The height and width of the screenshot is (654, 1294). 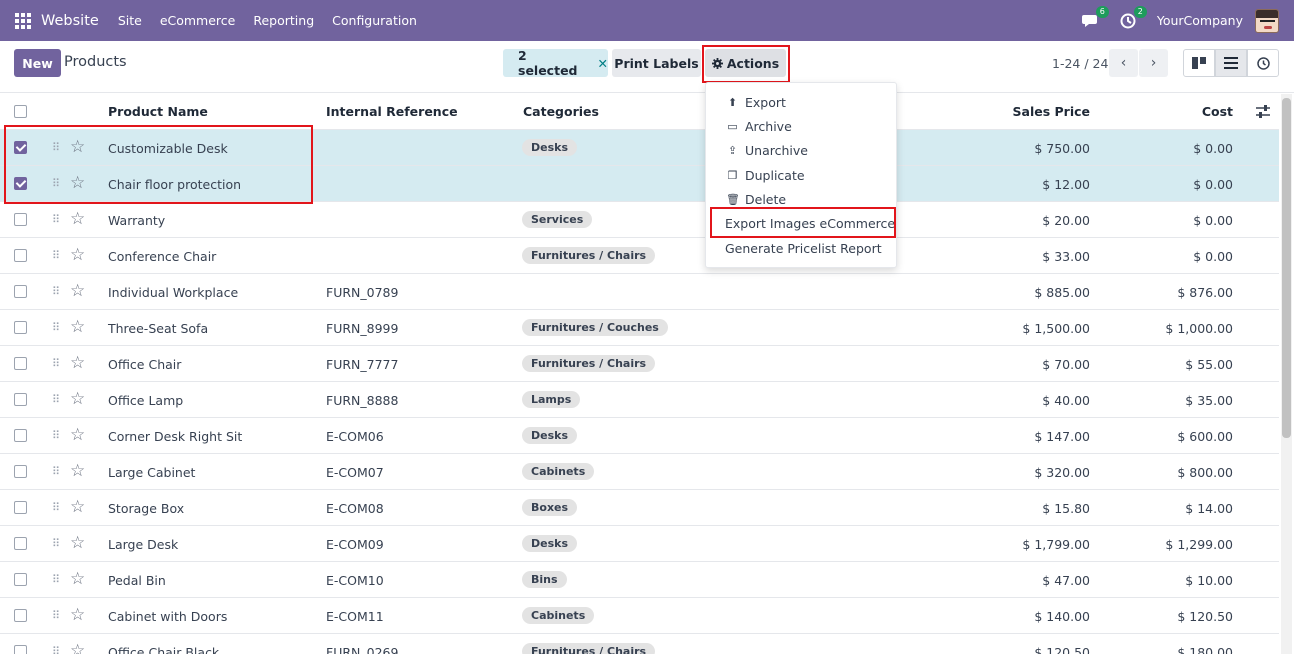 I want to click on scrollbar-thumb, so click(x=1286, y=268).